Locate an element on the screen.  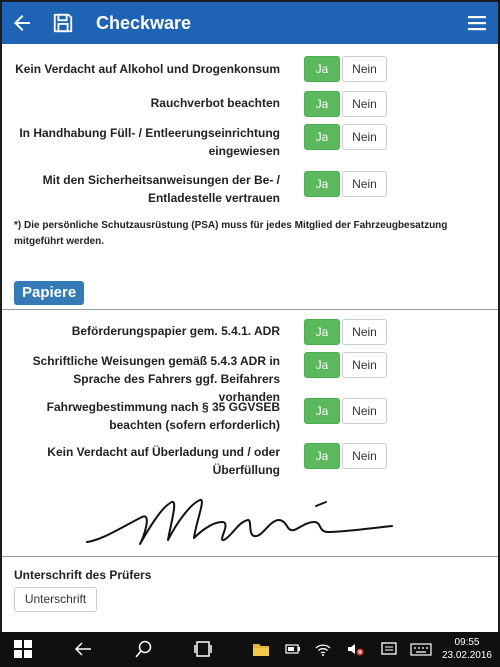
keyboard-icon is located at coordinates (421, 649).